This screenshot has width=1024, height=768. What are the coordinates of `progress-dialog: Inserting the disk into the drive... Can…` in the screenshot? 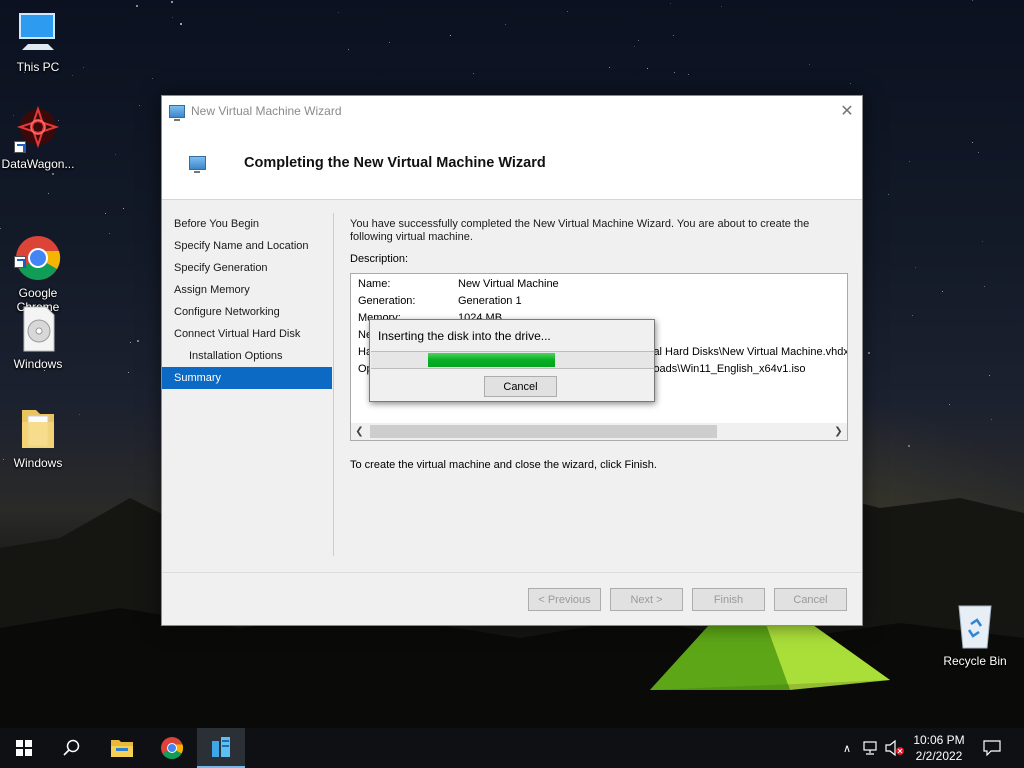 It's located at (512, 360).